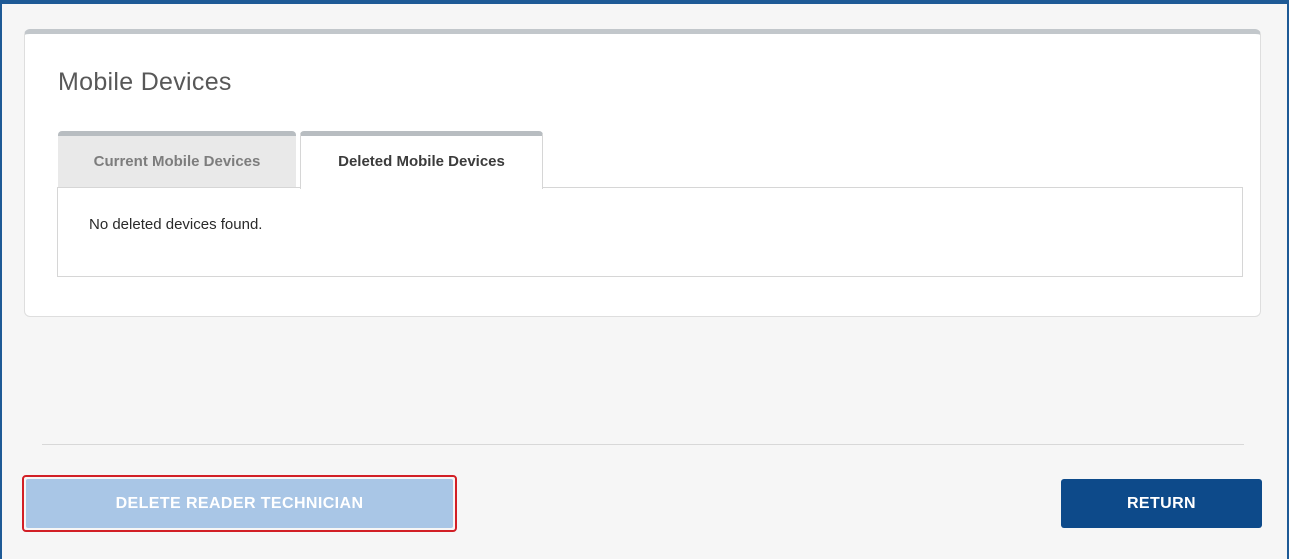  Describe the element at coordinates (177, 159) in the screenshot. I see `tab-current-mobile-devices: Current Mobile Devices` at that location.